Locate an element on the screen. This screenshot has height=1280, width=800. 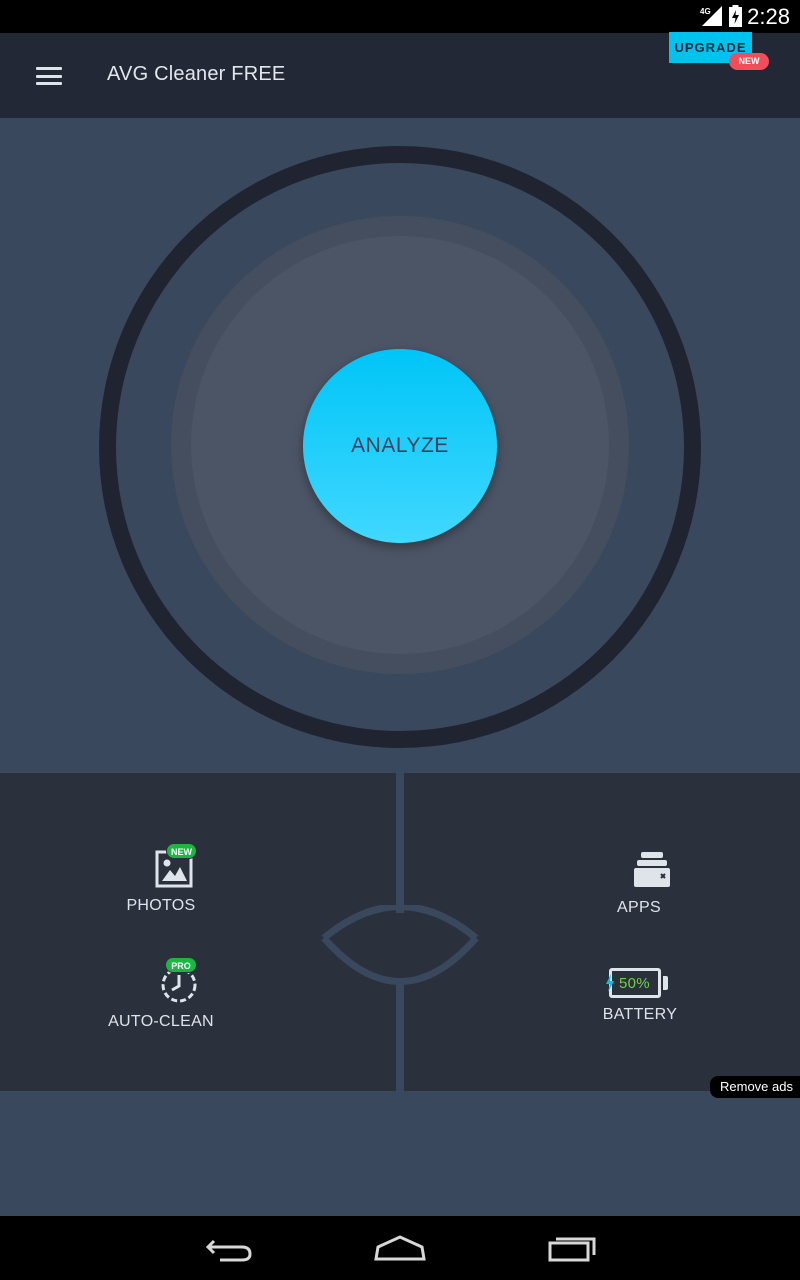
remove-ads-button: Remove ads is located at coordinates (755, 1087).